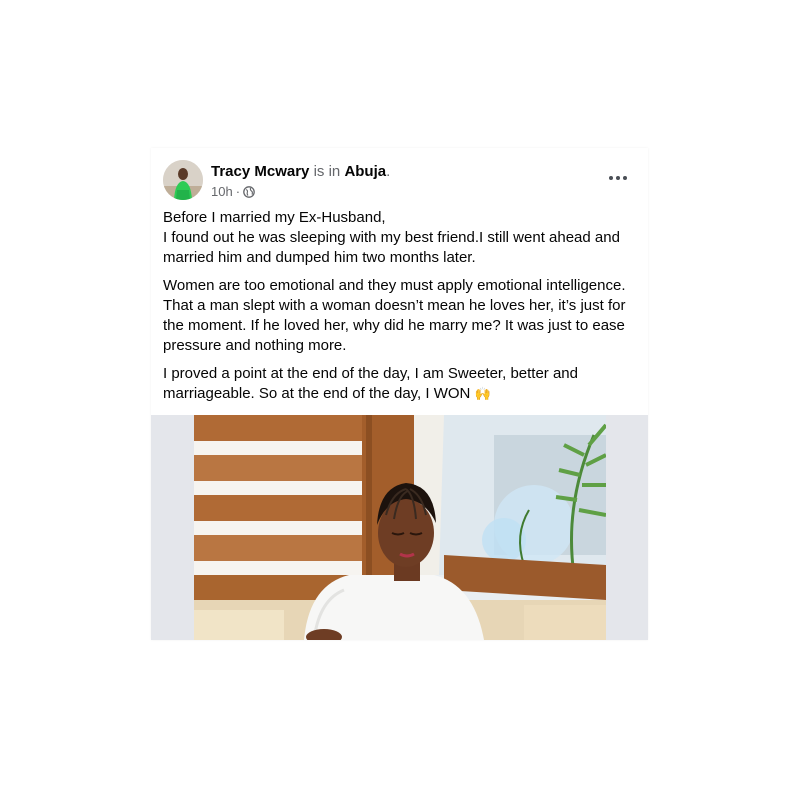 This screenshot has height=790, width=800. What do you see at coordinates (388, 171) in the screenshot?
I see `location-period: .` at bounding box center [388, 171].